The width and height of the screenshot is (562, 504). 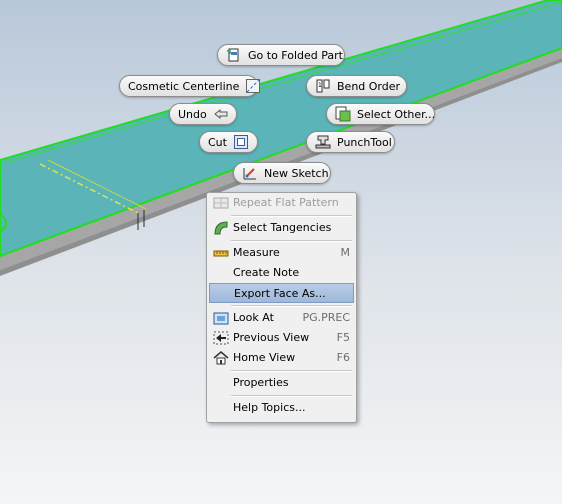 What do you see at coordinates (241, 142) in the screenshot?
I see `cut-icon` at bounding box center [241, 142].